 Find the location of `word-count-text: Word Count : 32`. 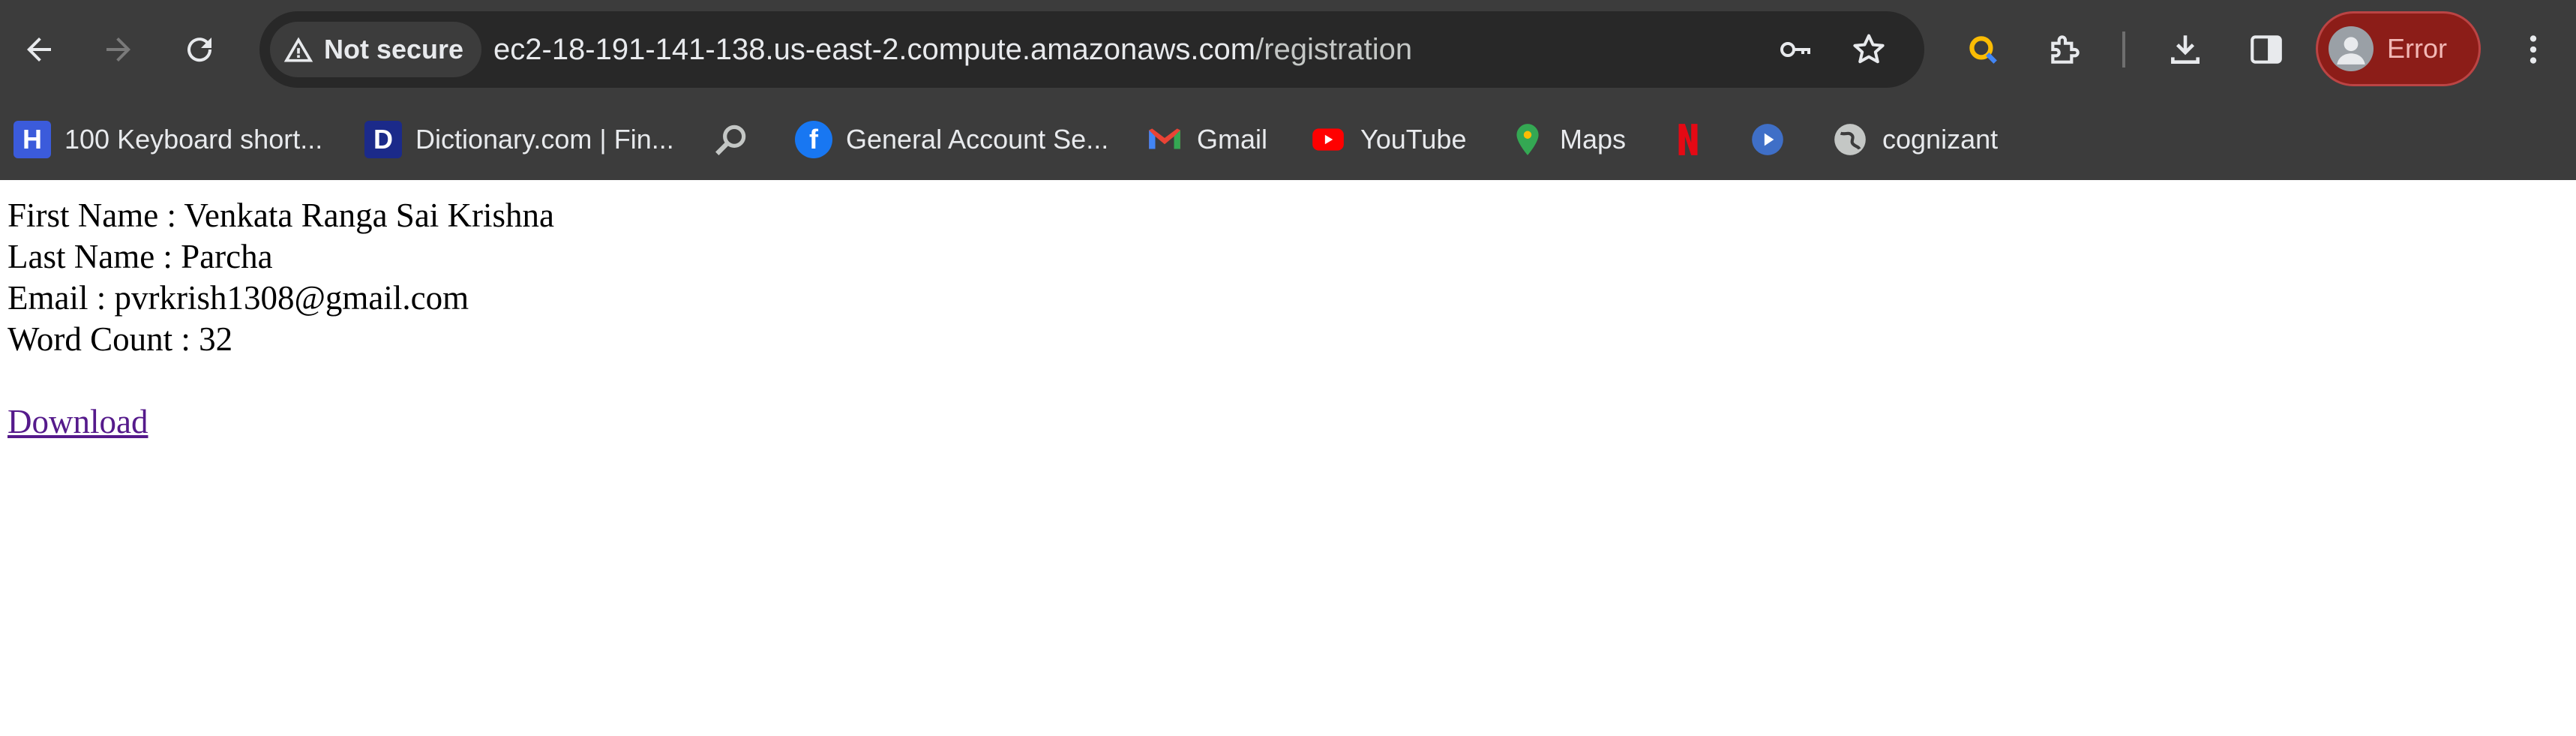

word-count-text: Word Count : 32 is located at coordinates (120, 339).